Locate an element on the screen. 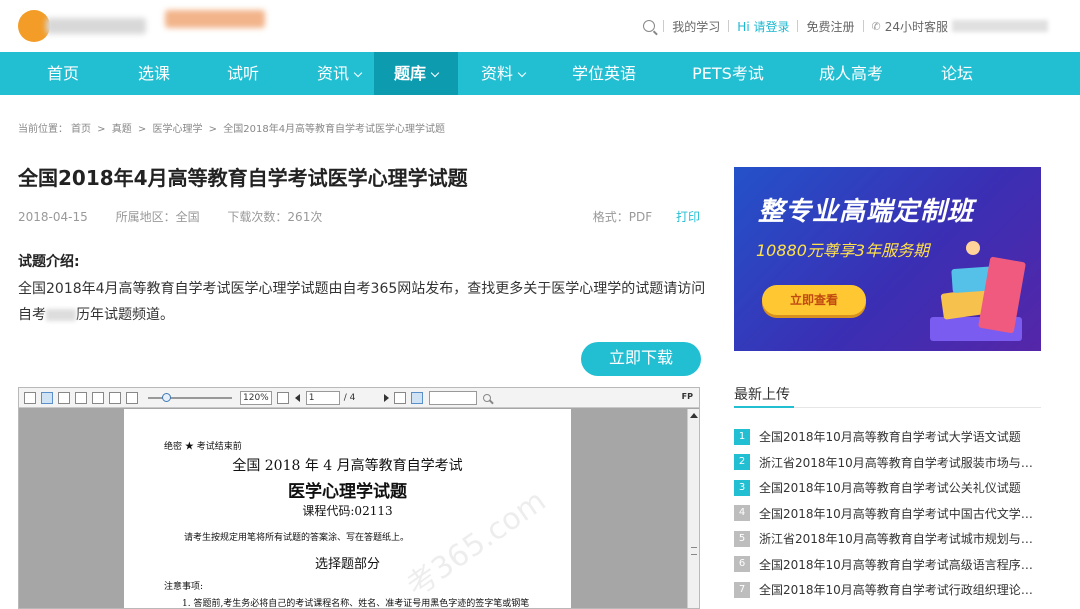 The height and width of the screenshot is (609, 1080). text-select-icon is located at coordinates (399, 397).